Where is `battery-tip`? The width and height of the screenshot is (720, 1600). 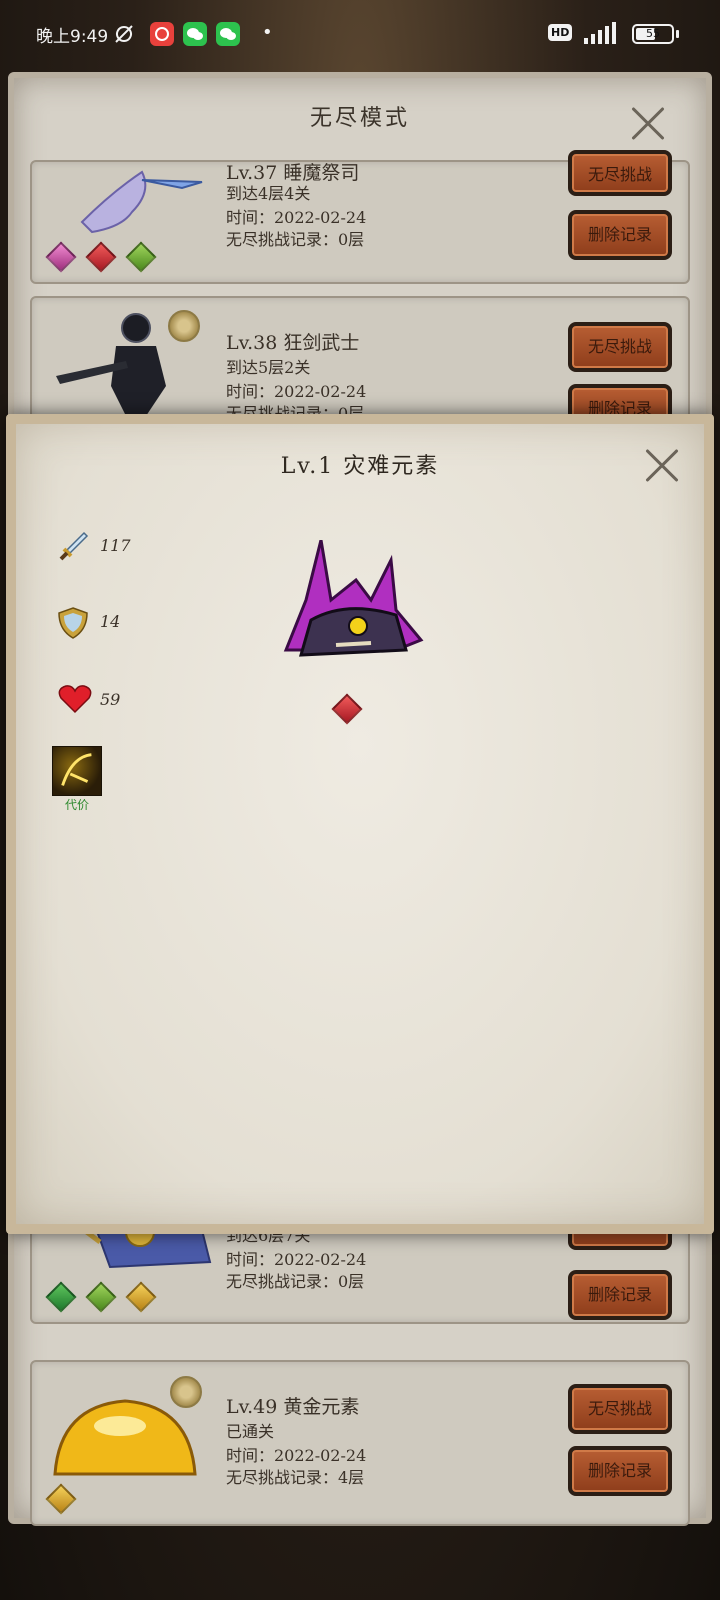 battery-tip is located at coordinates (677, 34).